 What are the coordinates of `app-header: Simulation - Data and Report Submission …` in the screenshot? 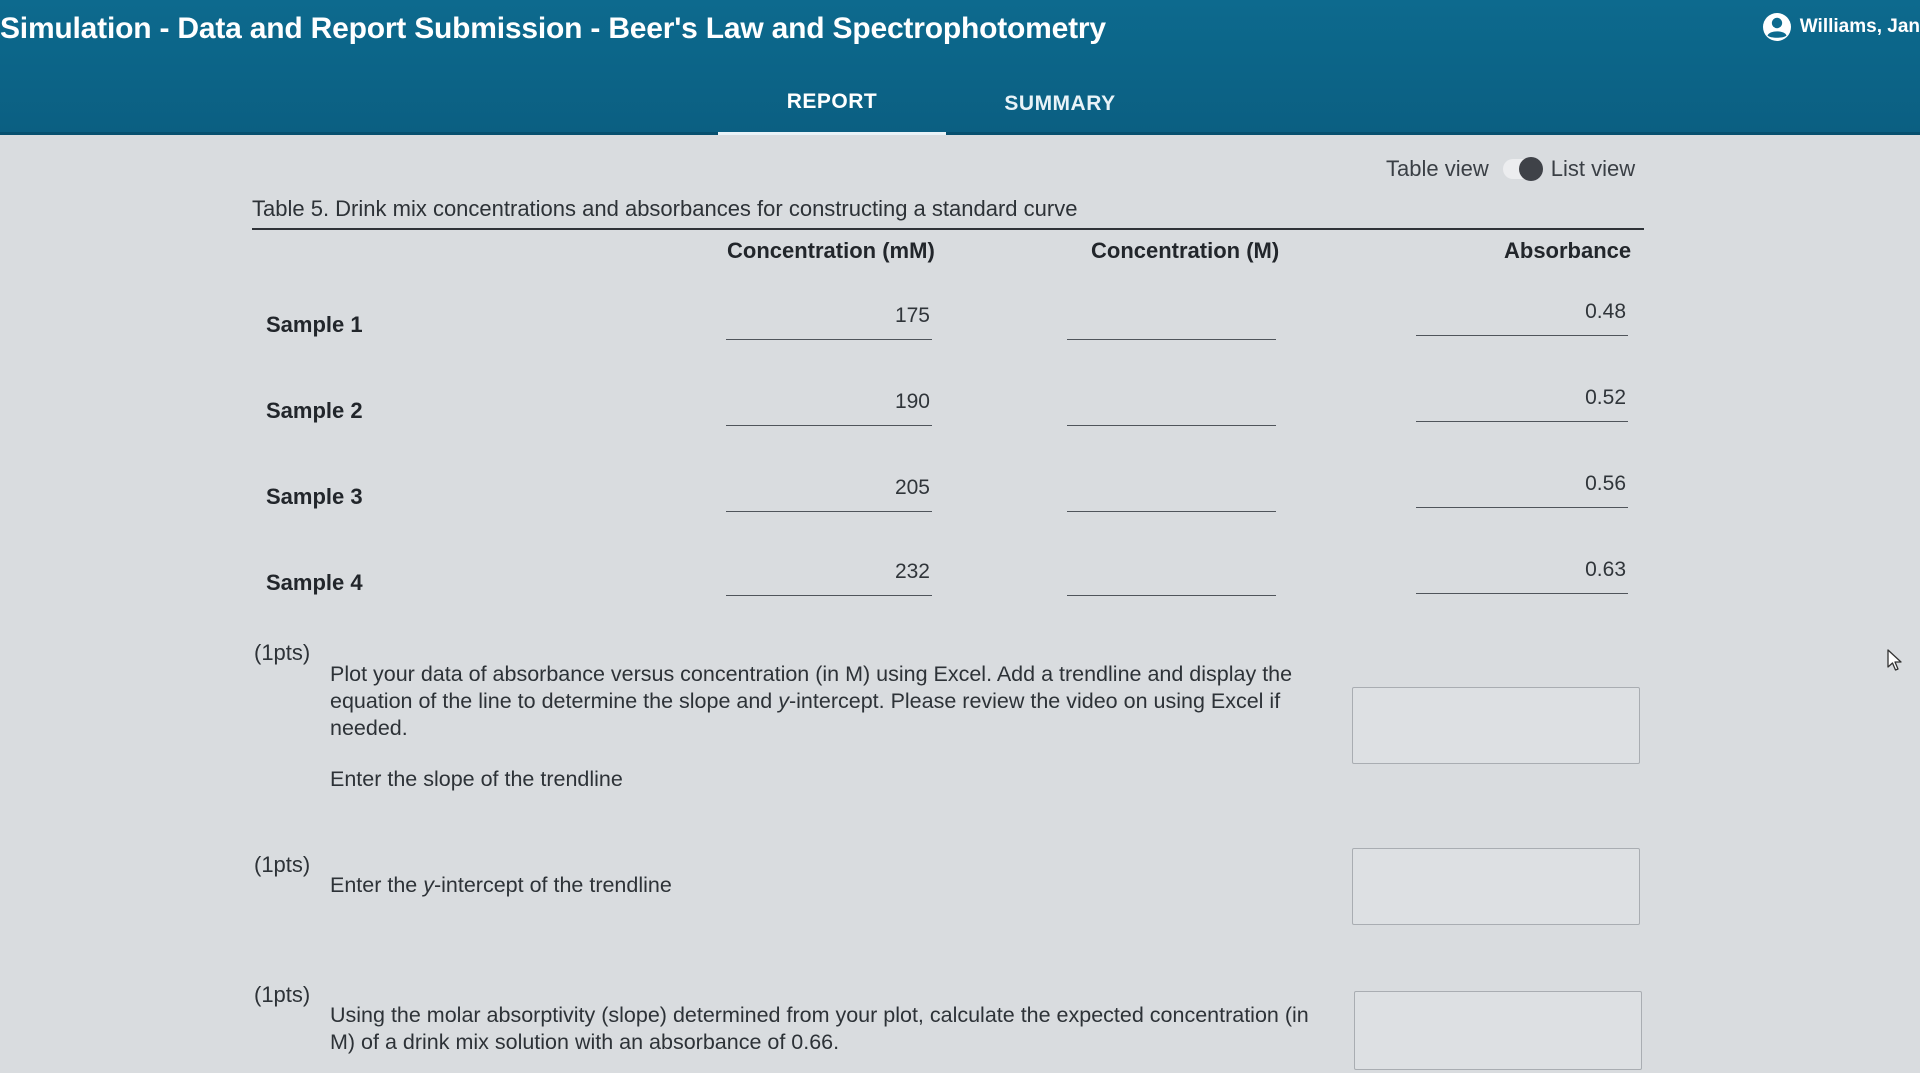 It's located at (960, 67).